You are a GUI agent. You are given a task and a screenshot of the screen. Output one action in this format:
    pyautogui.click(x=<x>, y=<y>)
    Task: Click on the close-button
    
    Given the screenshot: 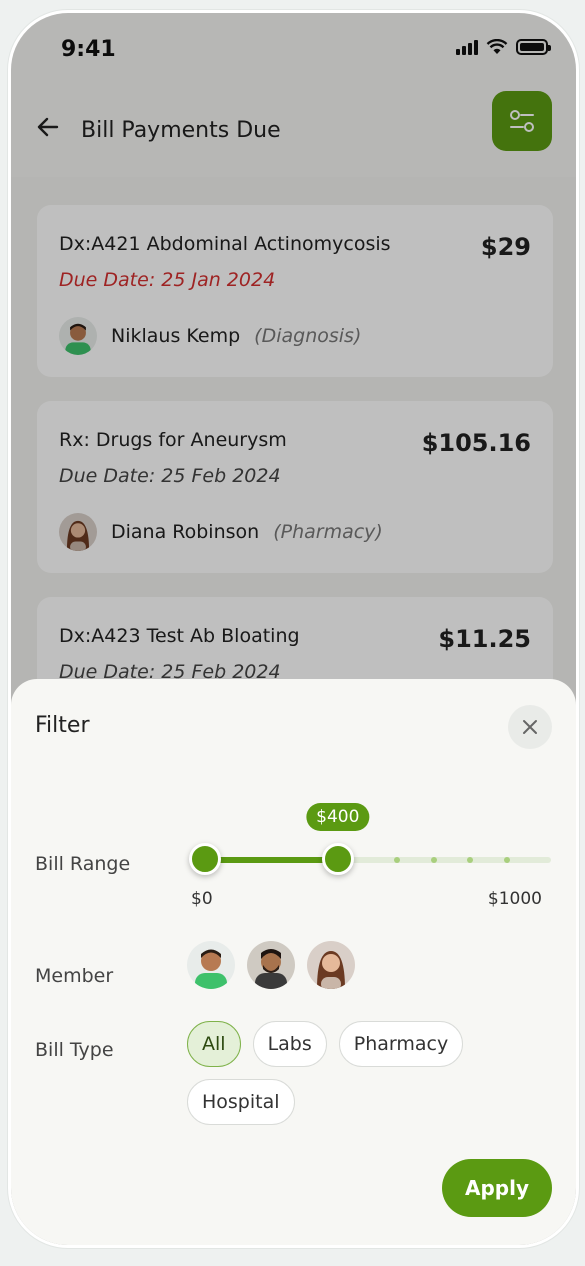 What is the action you would take?
    pyautogui.click(x=530, y=727)
    